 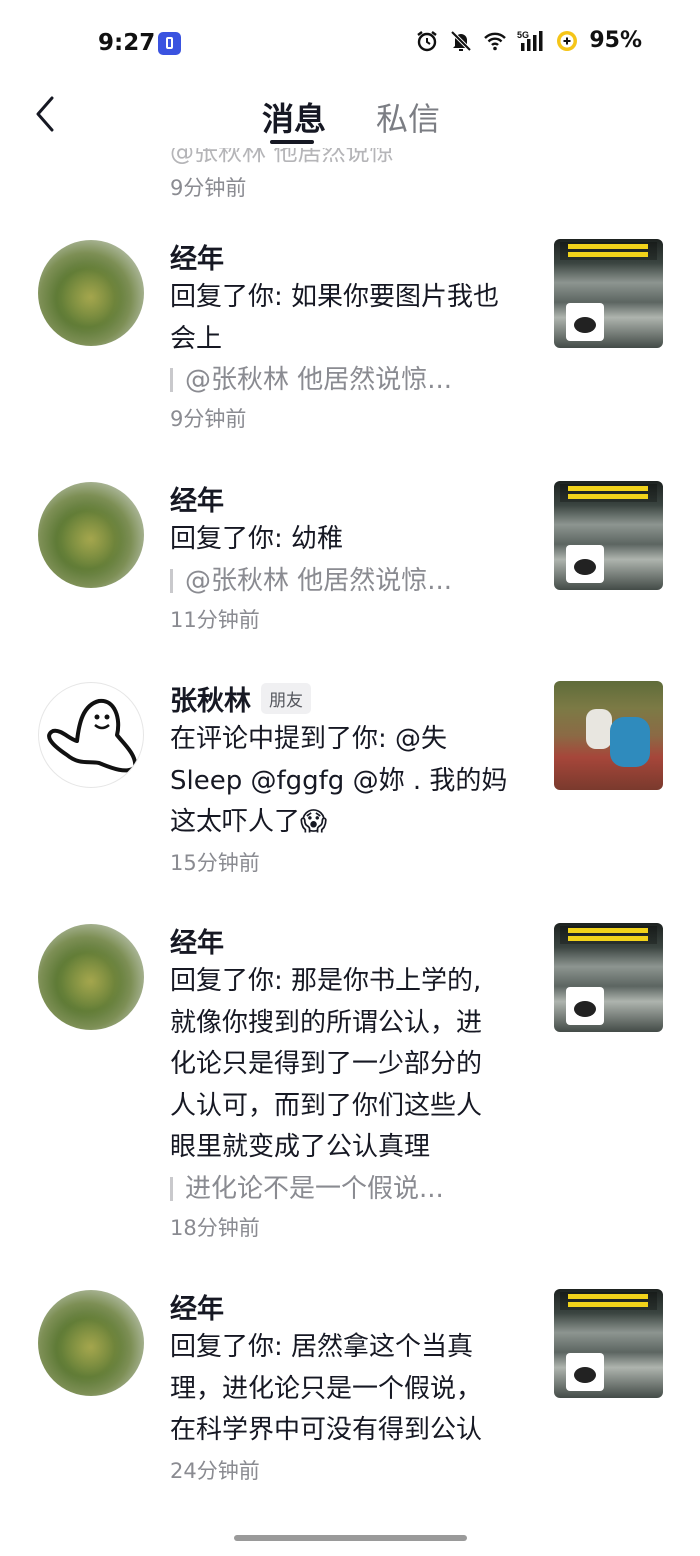 What do you see at coordinates (127, 43) in the screenshot?
I see `status-time: 9:27` at bounding box center [127, 43].